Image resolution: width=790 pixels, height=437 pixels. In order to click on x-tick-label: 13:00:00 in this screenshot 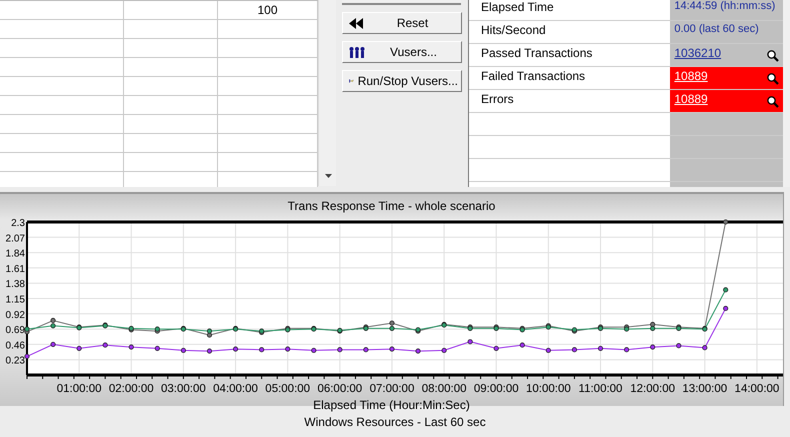, I will do `click(705, 388)`.